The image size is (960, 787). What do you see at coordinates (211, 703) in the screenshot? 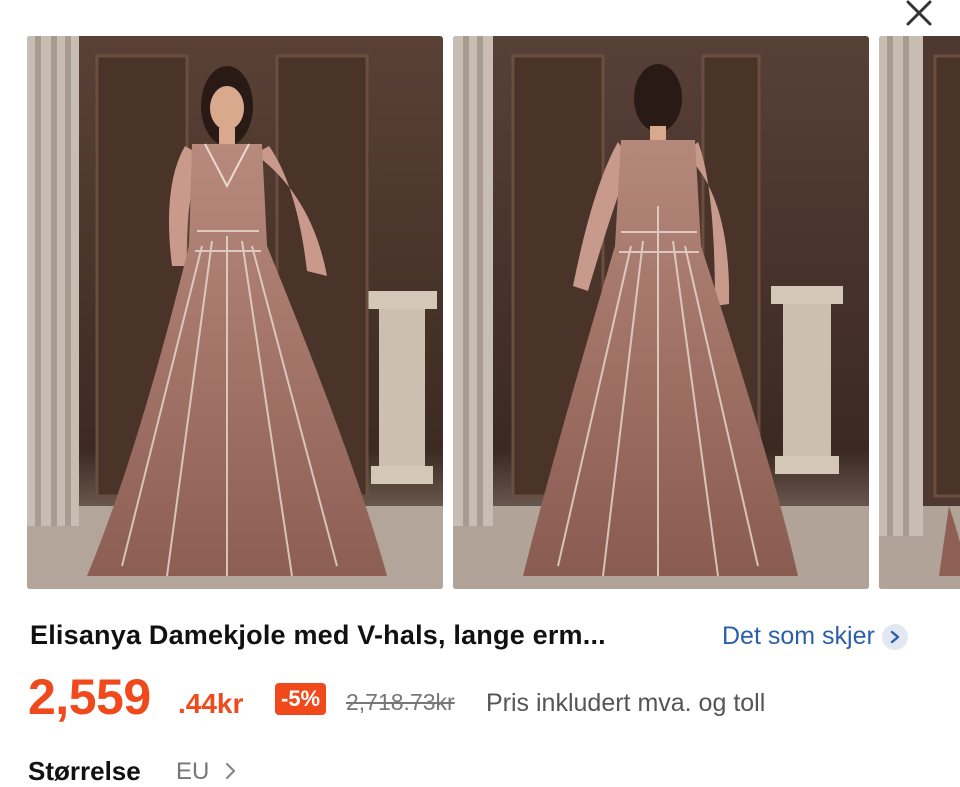
I see `price-decimal: .44kr` at bounding box center [211, 703].